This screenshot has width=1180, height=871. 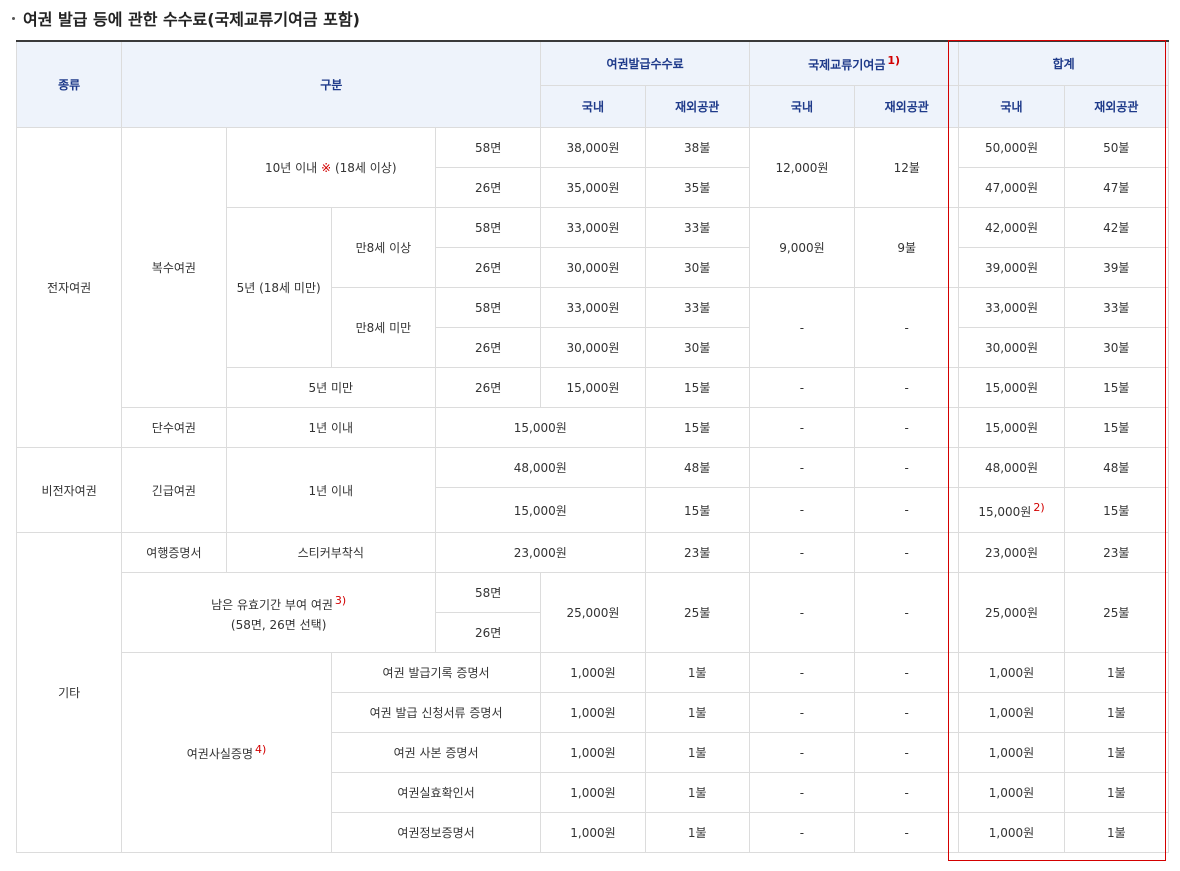 I want to click on fee-domestic: 30,000원, so click(x=593, y=267).